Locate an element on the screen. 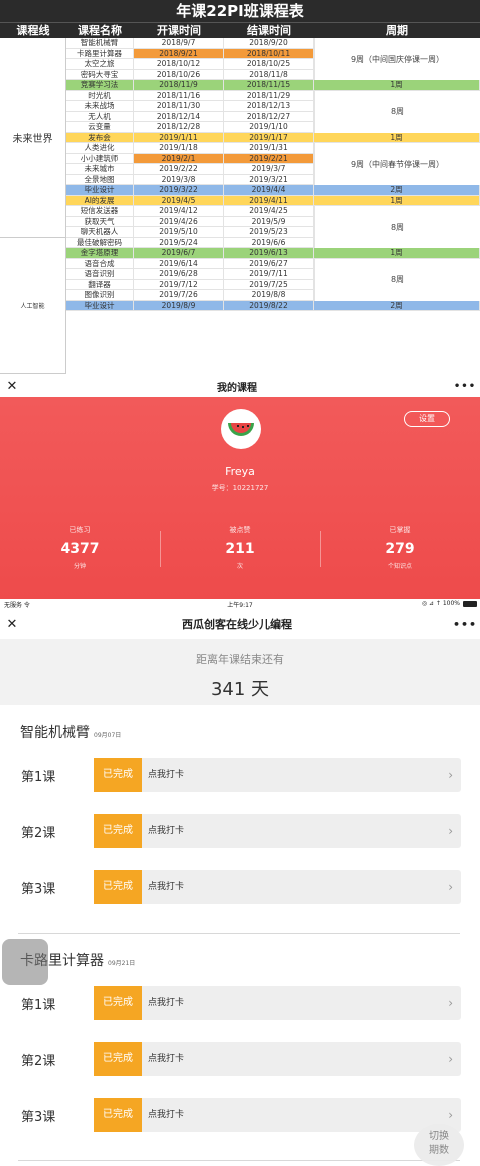  cell-start: 2019/4/26 is located at coordinates (179, 221).